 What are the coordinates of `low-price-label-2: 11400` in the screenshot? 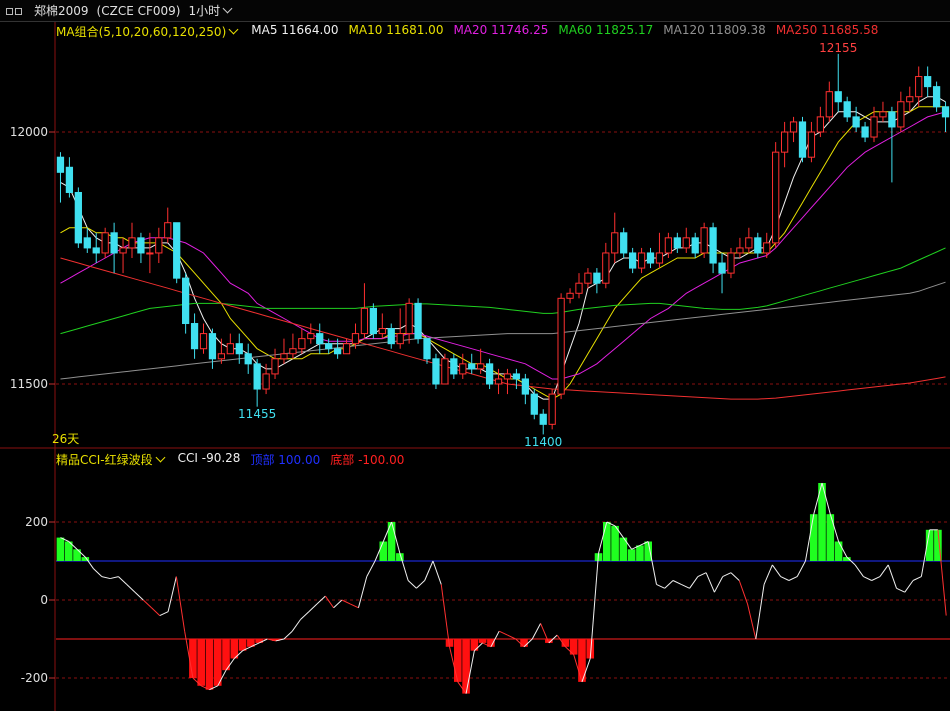 It's located at (543, 442).